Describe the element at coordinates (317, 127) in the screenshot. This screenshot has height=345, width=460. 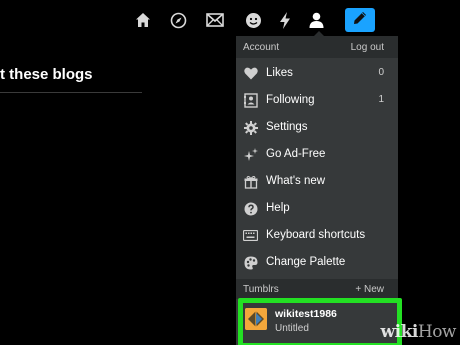
I see `menu-item-settings: Settings` at that location.